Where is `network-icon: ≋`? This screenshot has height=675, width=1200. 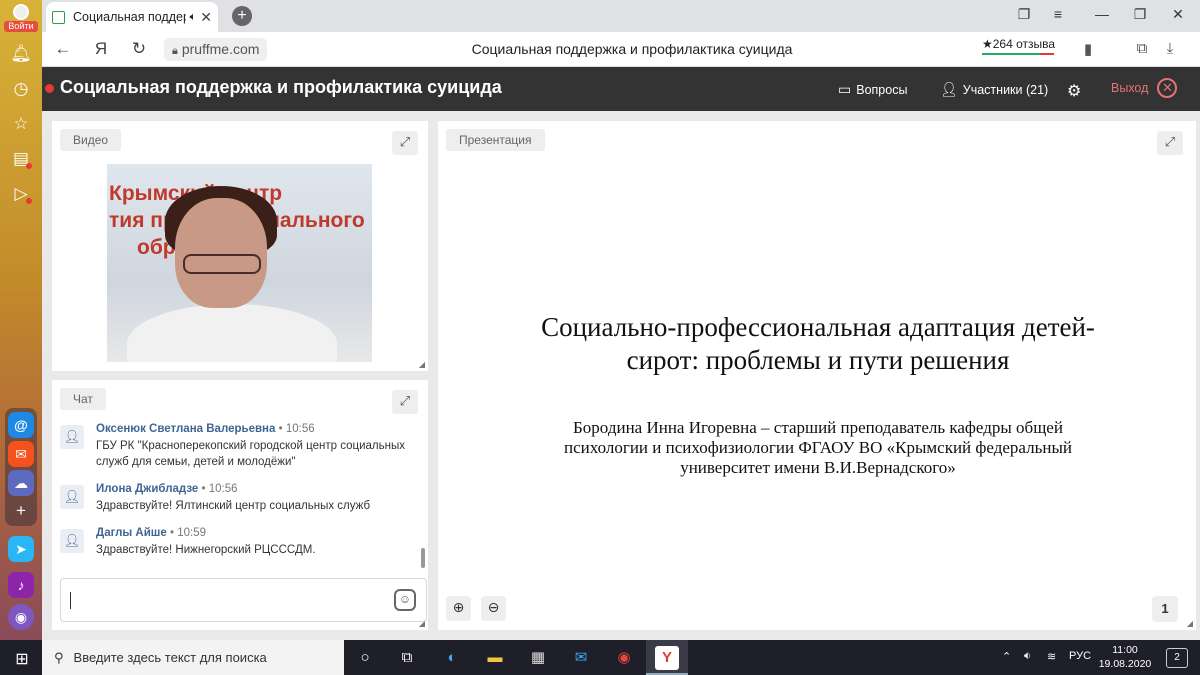 network-icon: ≋ is located at coordinates (1051, 656).